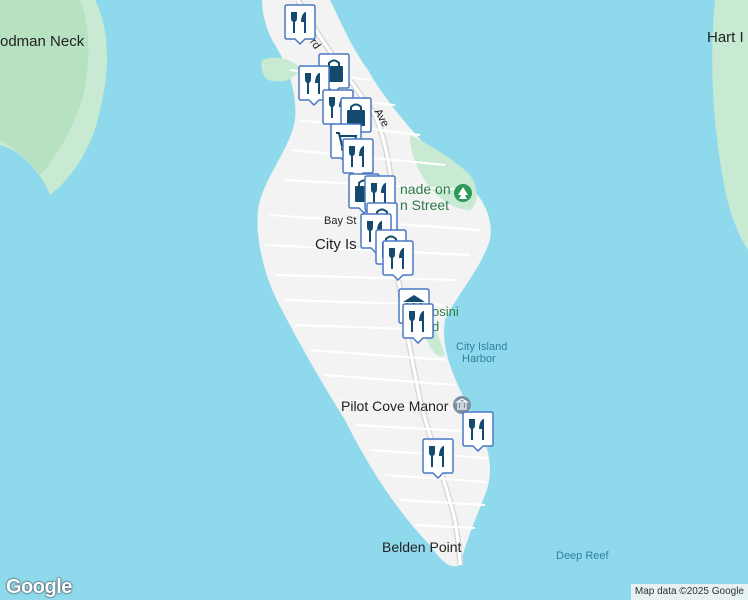 This screenshot has width=748, height=600. Describe the element at coordinates (422, 547) in the screenshot. I see `belden-point-label: Belden Point` at that location.